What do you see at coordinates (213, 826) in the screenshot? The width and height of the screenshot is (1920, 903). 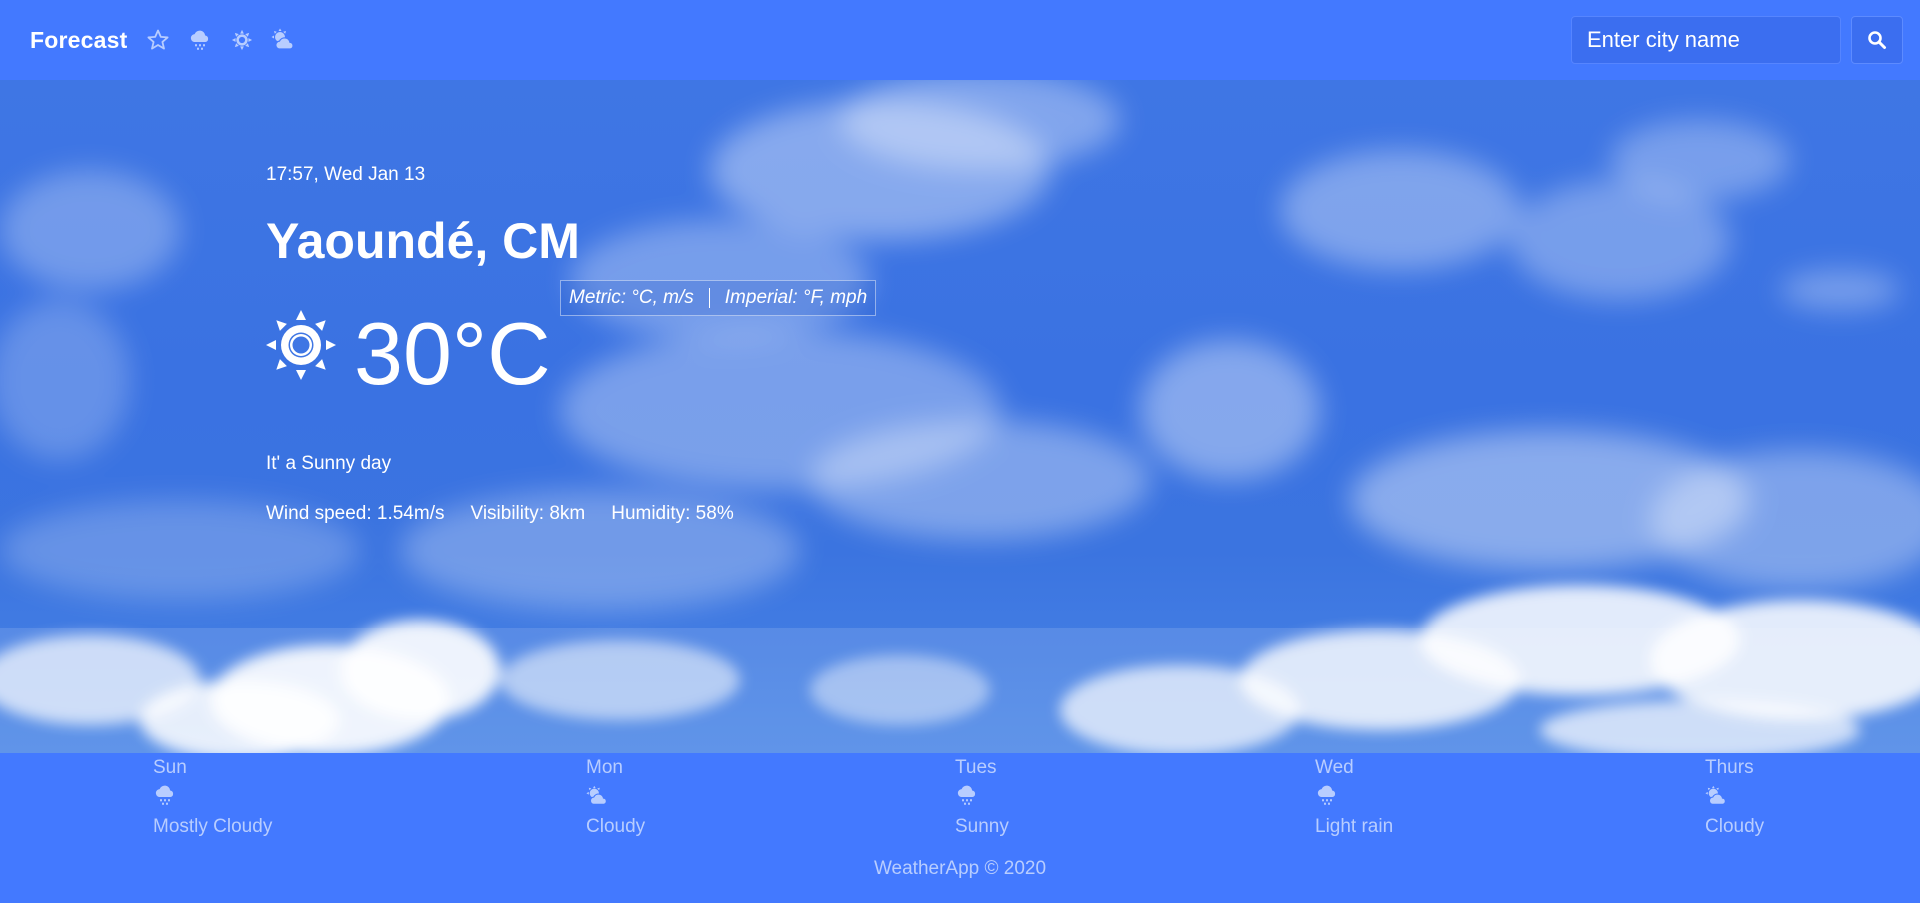 I see `forecast-condition: Mostly Cloudy` at bounding box center [213, 826].